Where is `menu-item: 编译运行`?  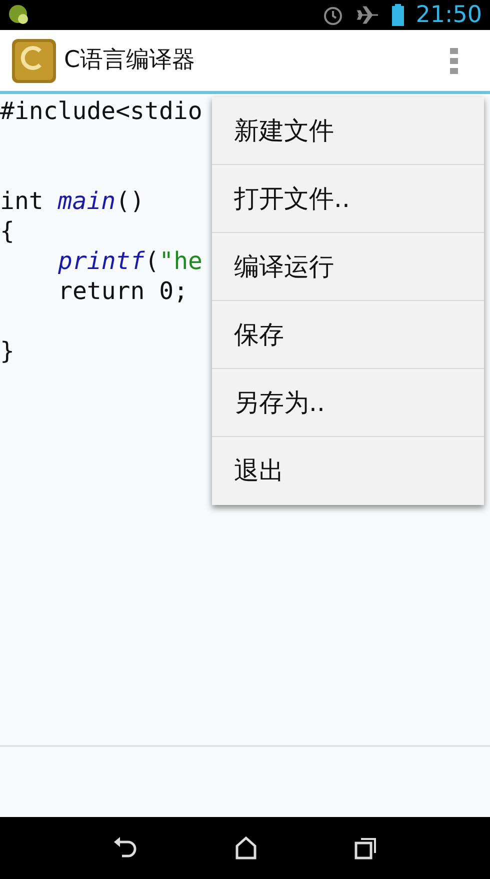 menu-item: 编译运行 is located at coordinates (348, 267).